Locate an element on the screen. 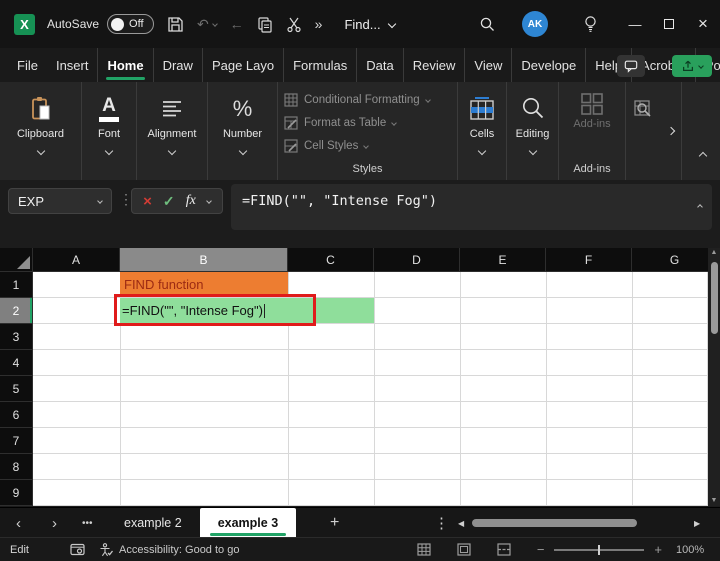 The image size is (720, 561). accessibility-checker-button: Accessibility: Good to go is located at coordinates (169, 549).